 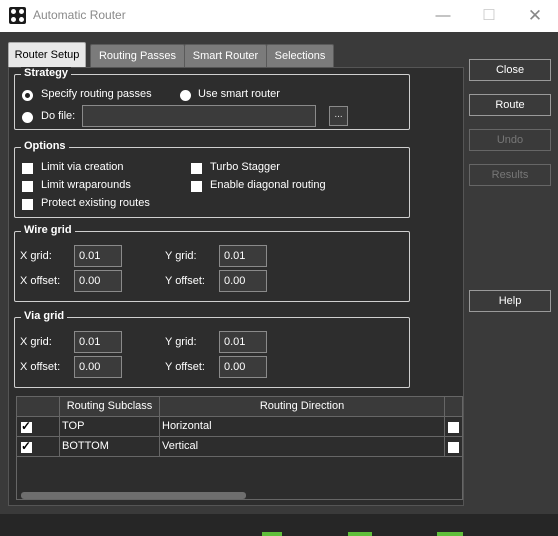 I want to click on wire-ygrid-label: Y grid:, so click(x=181, y=256).